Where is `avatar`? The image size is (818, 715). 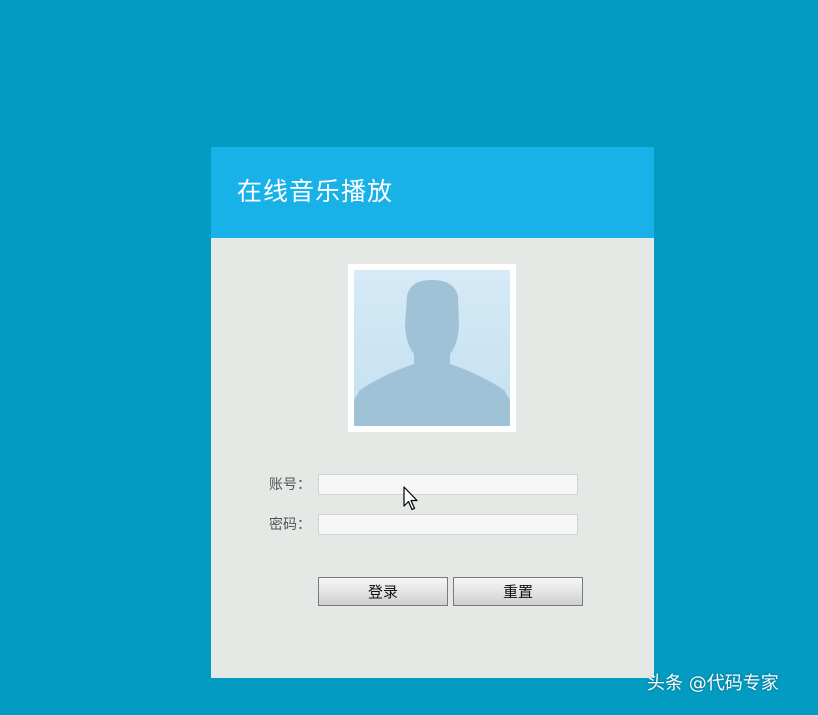 avatar is located at coordinates (432, 348).